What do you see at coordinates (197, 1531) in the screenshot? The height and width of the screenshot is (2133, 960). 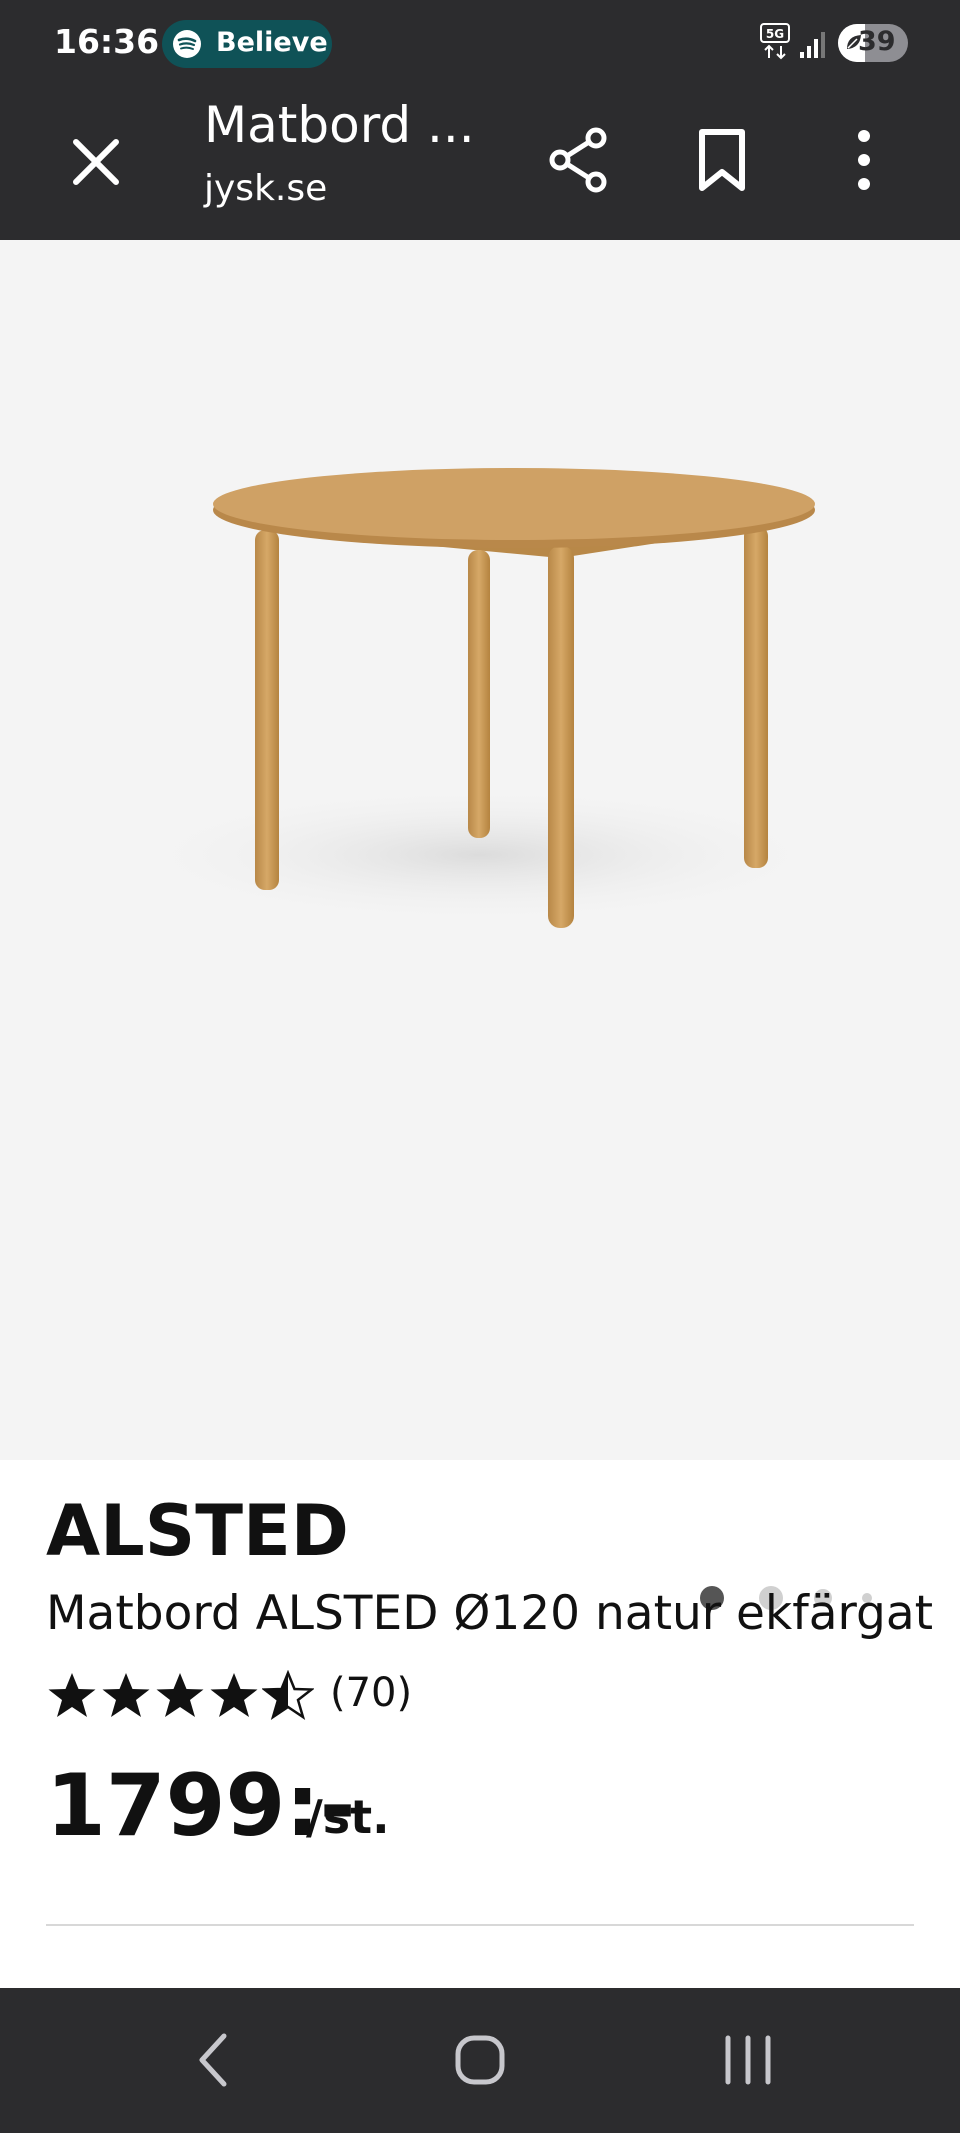 I see `product-brand: ALSTED` at bounding box center [197, 1531].